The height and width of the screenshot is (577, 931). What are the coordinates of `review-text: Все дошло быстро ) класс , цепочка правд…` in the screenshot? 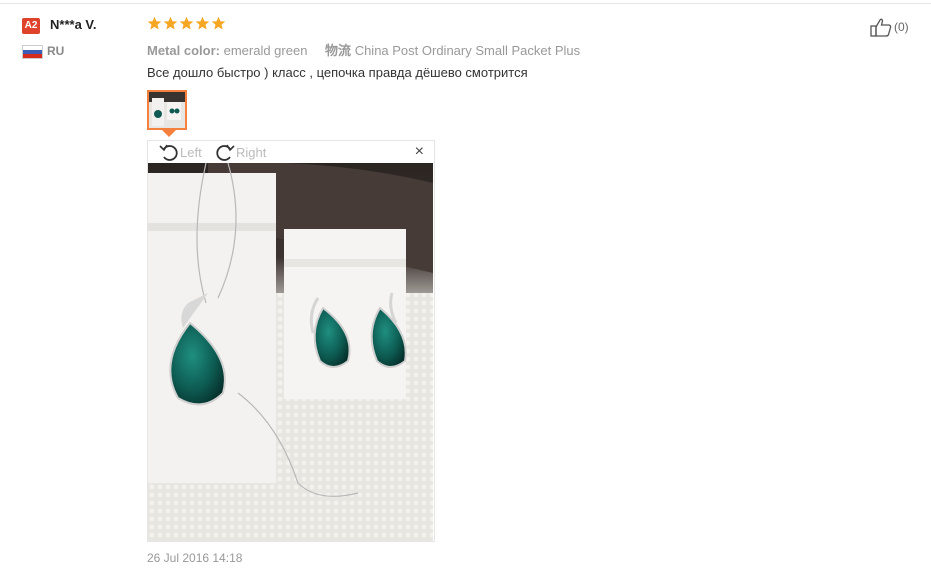 It's located at (337, 72).